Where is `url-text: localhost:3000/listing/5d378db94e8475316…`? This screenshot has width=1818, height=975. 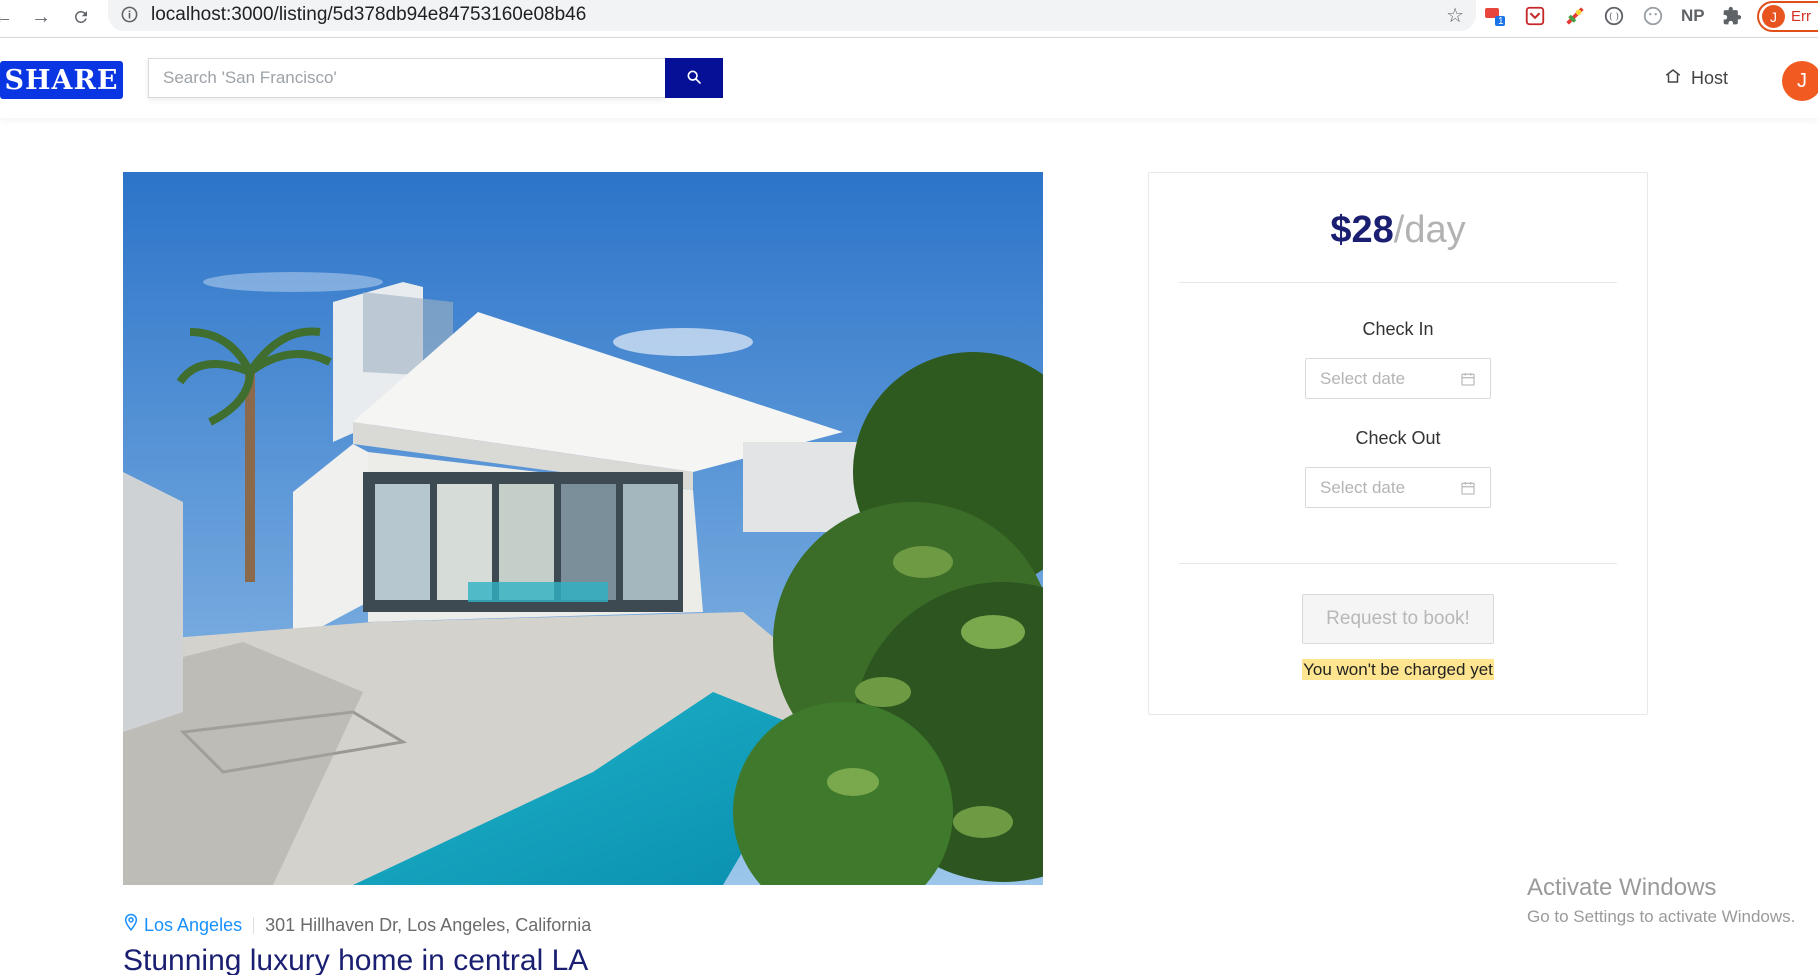
url-text: localhost:3000/listing/5d378db94e8475316… is located at coordinates (368, 15).